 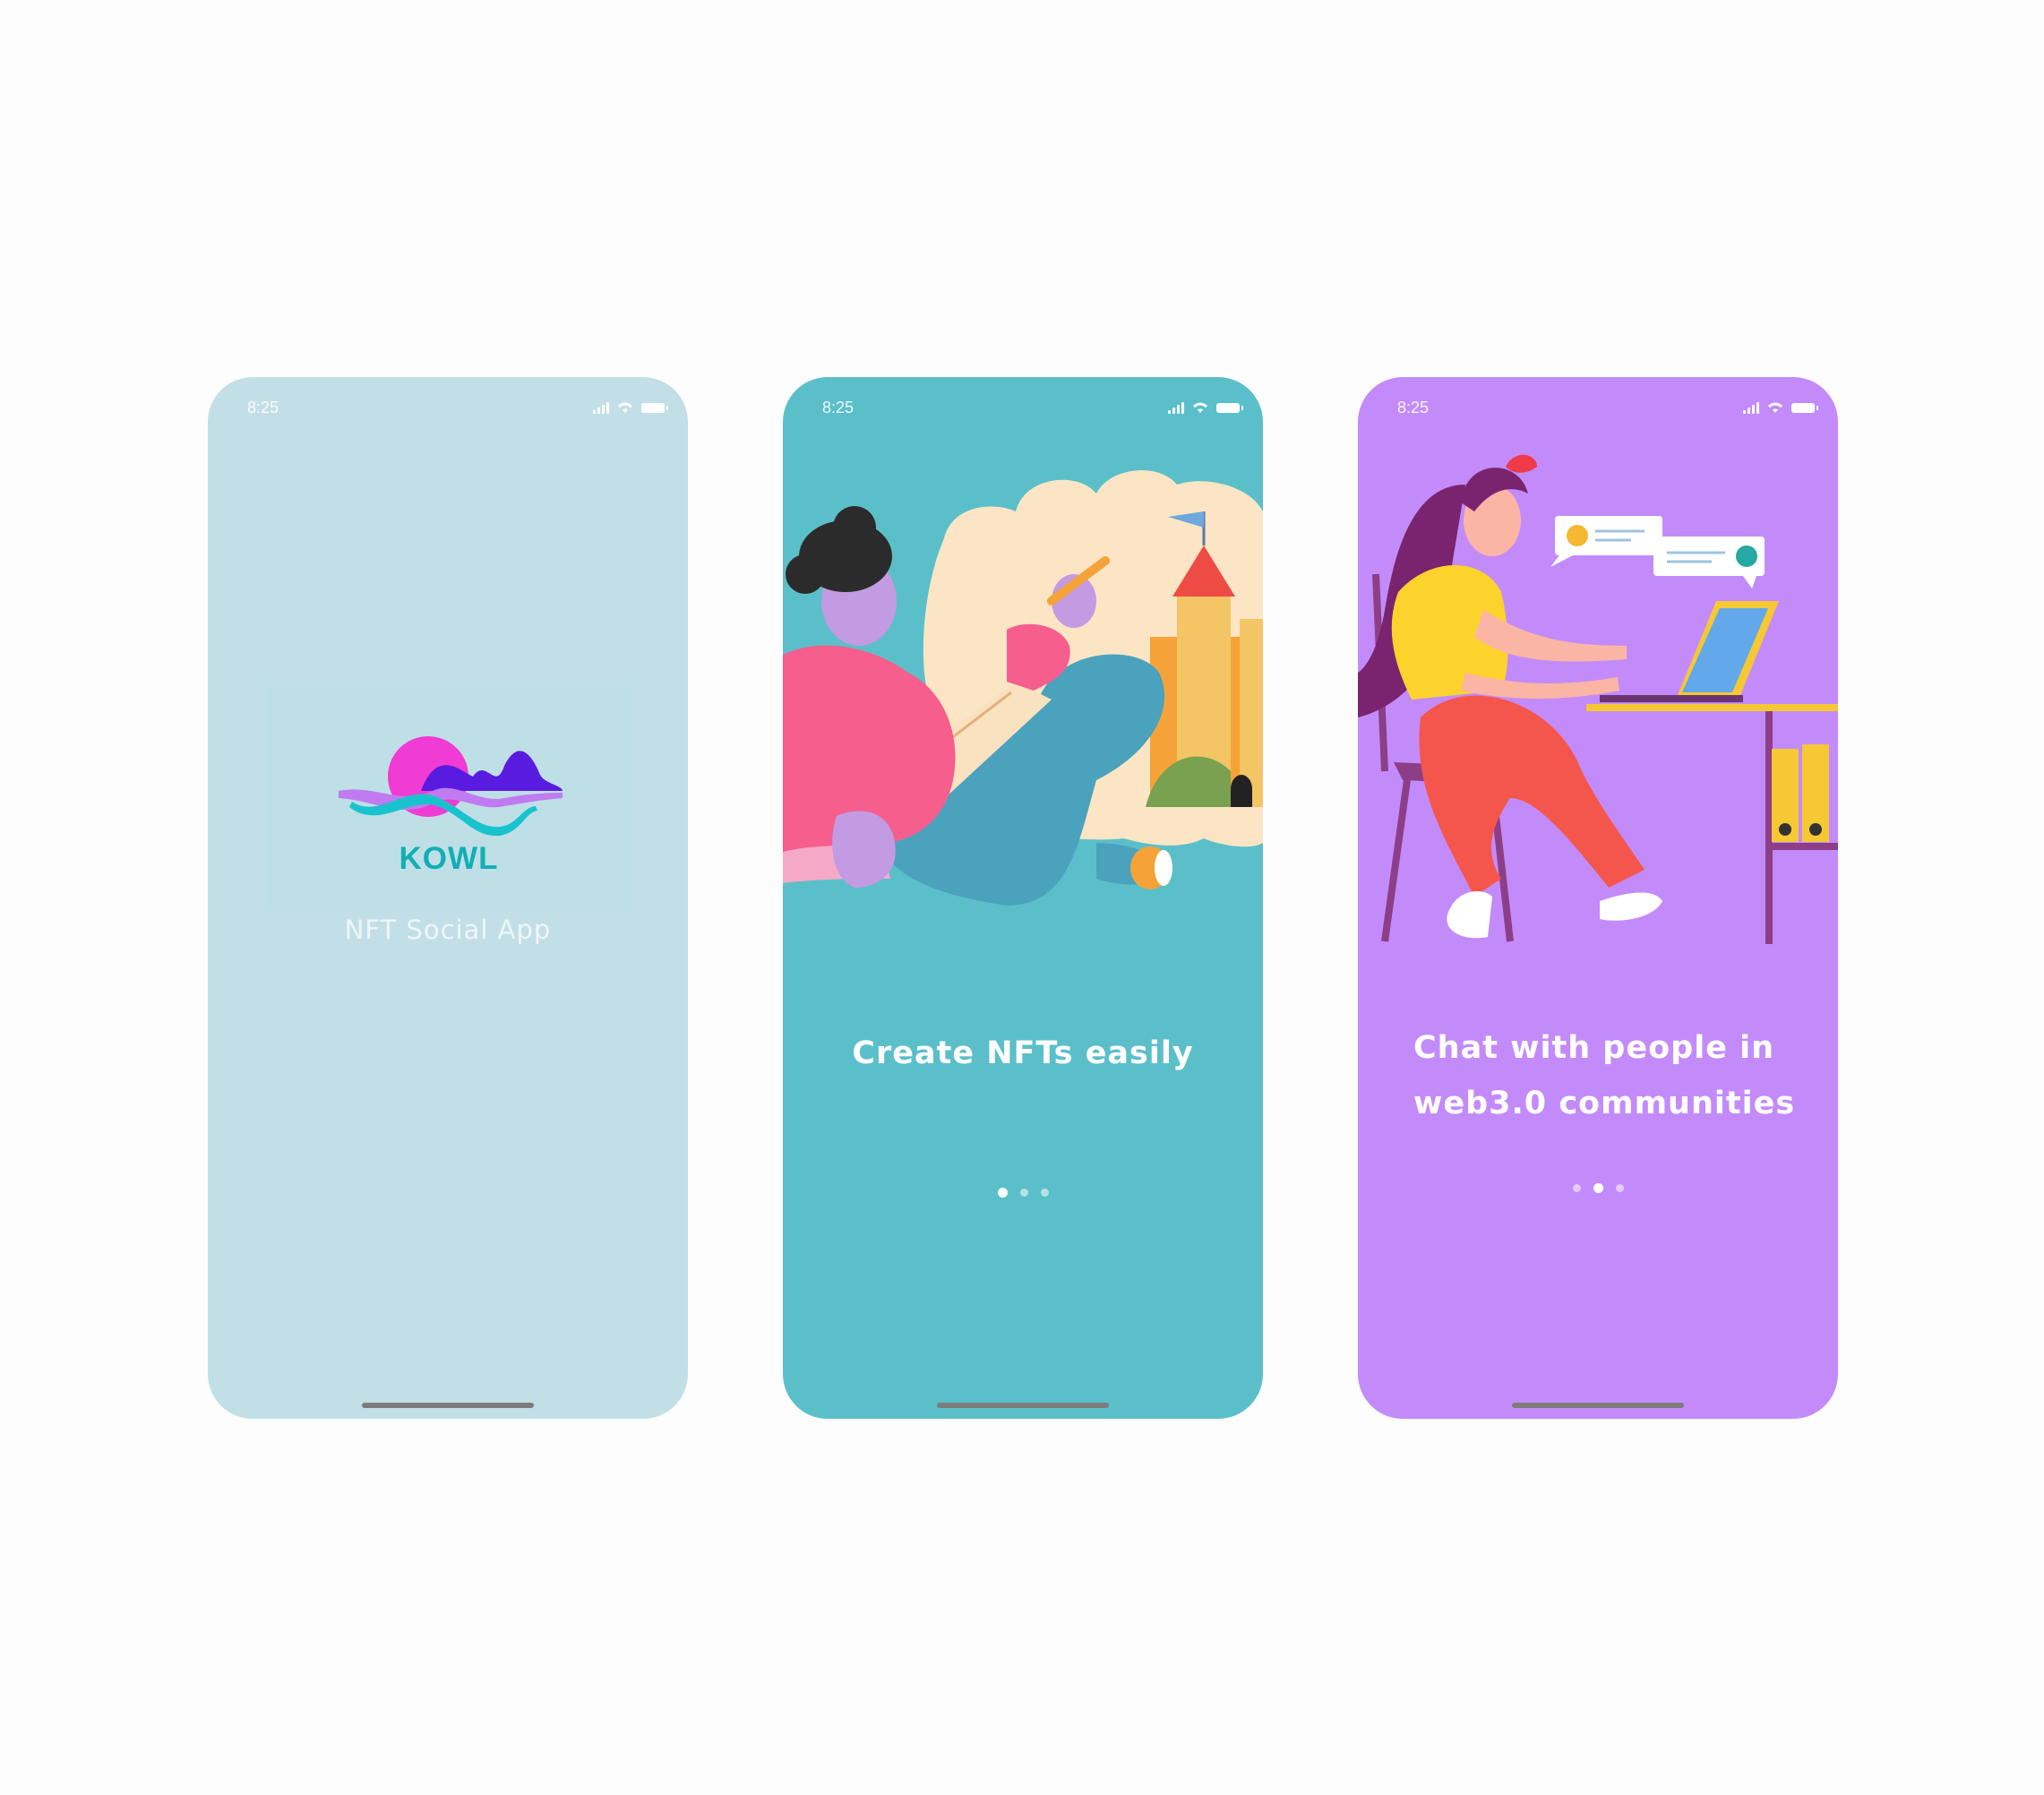 I want to click on splash-screen: 8:25 KOWL NFT Social App, so click(x=448, y=898).